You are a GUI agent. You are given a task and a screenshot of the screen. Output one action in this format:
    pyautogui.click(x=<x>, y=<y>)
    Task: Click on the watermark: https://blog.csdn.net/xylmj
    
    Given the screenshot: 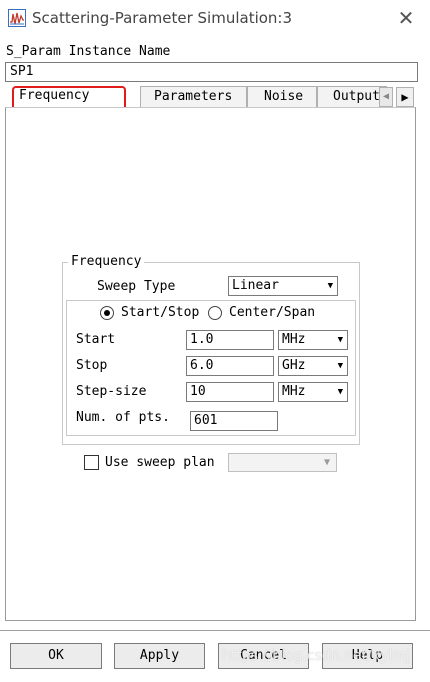 What is the action you would take?
    pyautogui.click(x=316, y=656)
    